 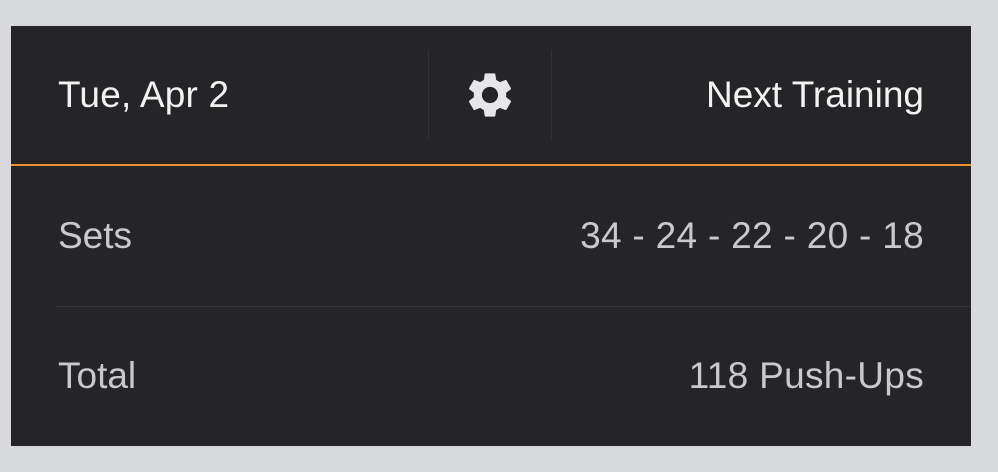 What do you see at coordinates (144, 94) in the screenshot?
I see `date-label: Tue, Apr 2` at bounding box center [144, 94].